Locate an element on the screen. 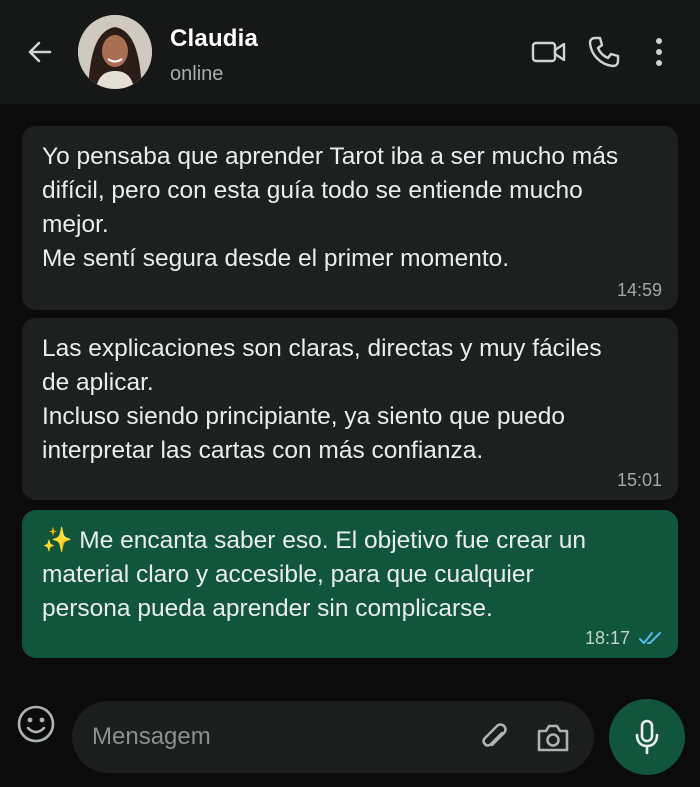  message-time: 18:17 is located at coordinates (624, 638).